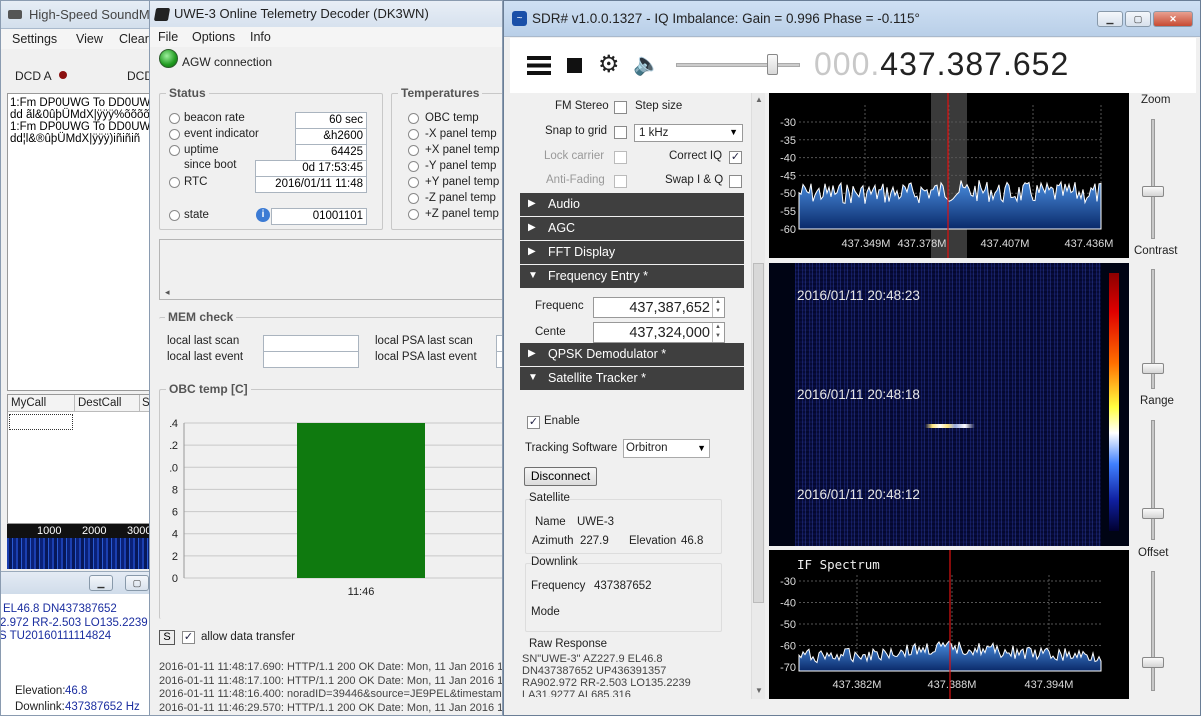 The image size is (1201, 716). What do you see at coordinates (330, 269) in the screenshot?
I see `decoder-output-box` at bounding box center [330, 269].